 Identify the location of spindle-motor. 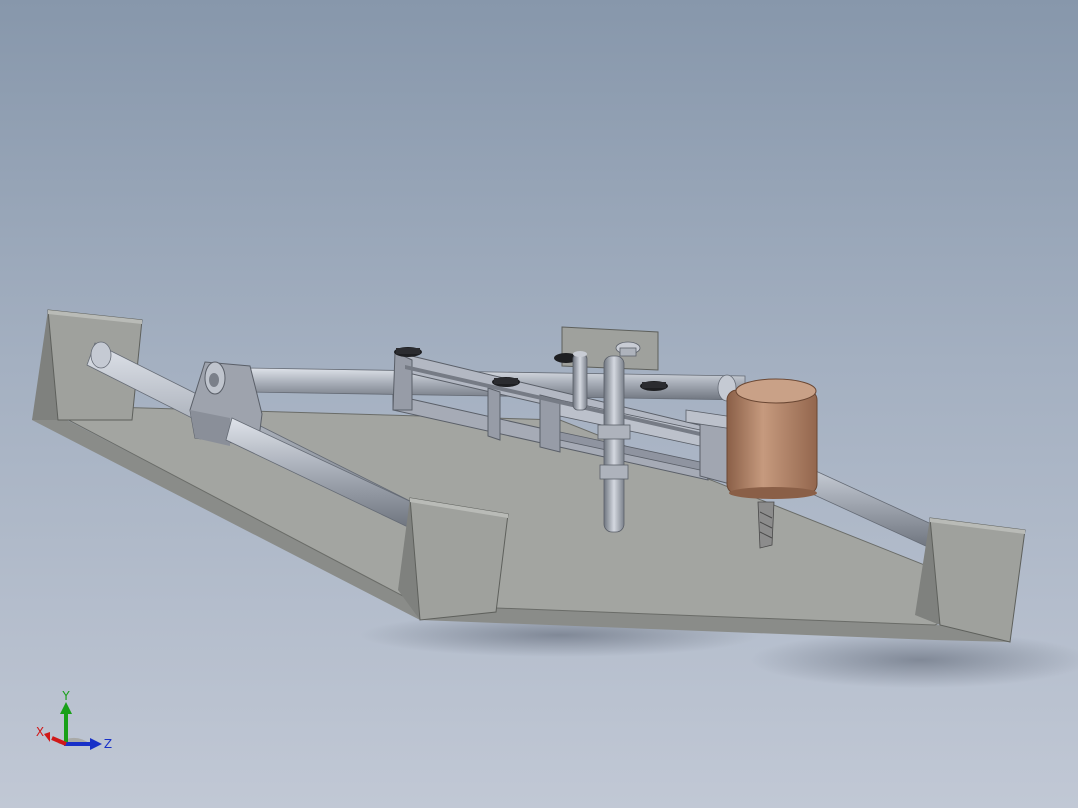
(772, 438).